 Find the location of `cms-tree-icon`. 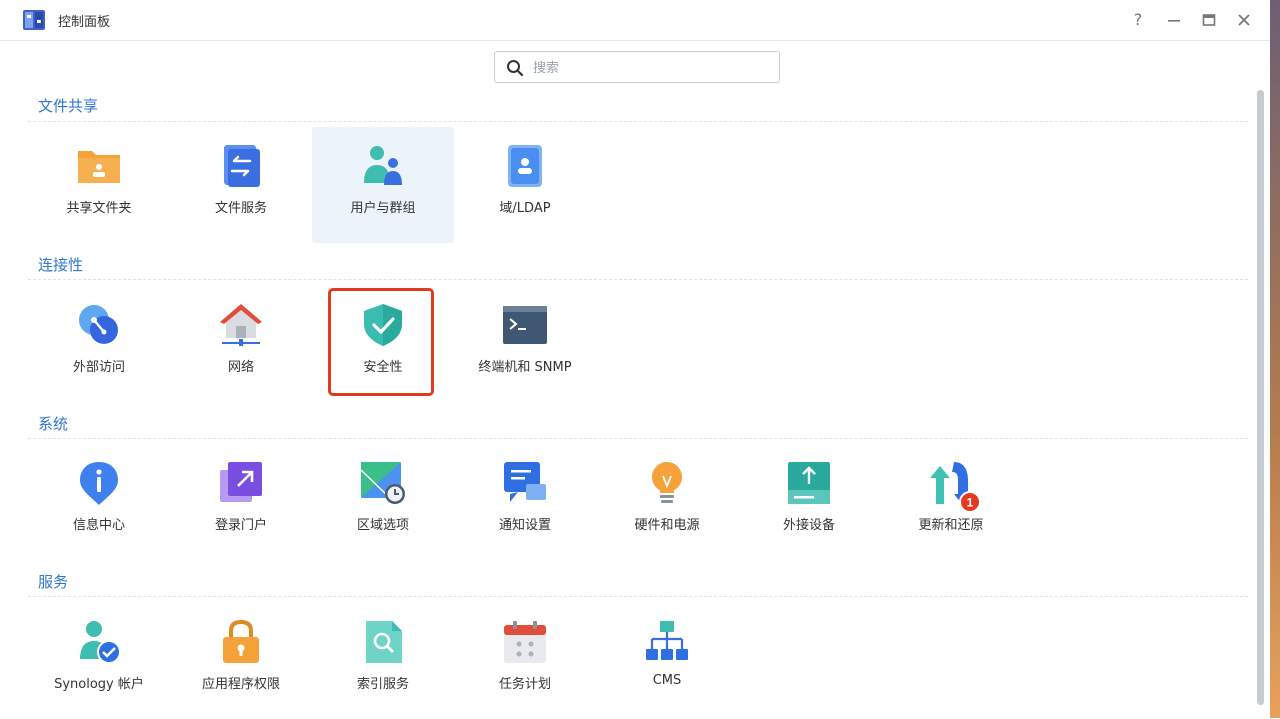

cms-tree-icon is located at coordinates (667, 640).